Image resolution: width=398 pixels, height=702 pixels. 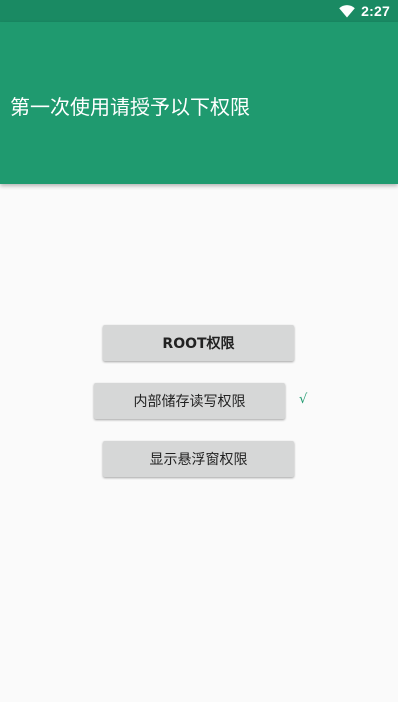 What do you see at coordinates (199, 11) in the screenshot?
I see `status-bar: 2:27` at bounding box center [199, 11].